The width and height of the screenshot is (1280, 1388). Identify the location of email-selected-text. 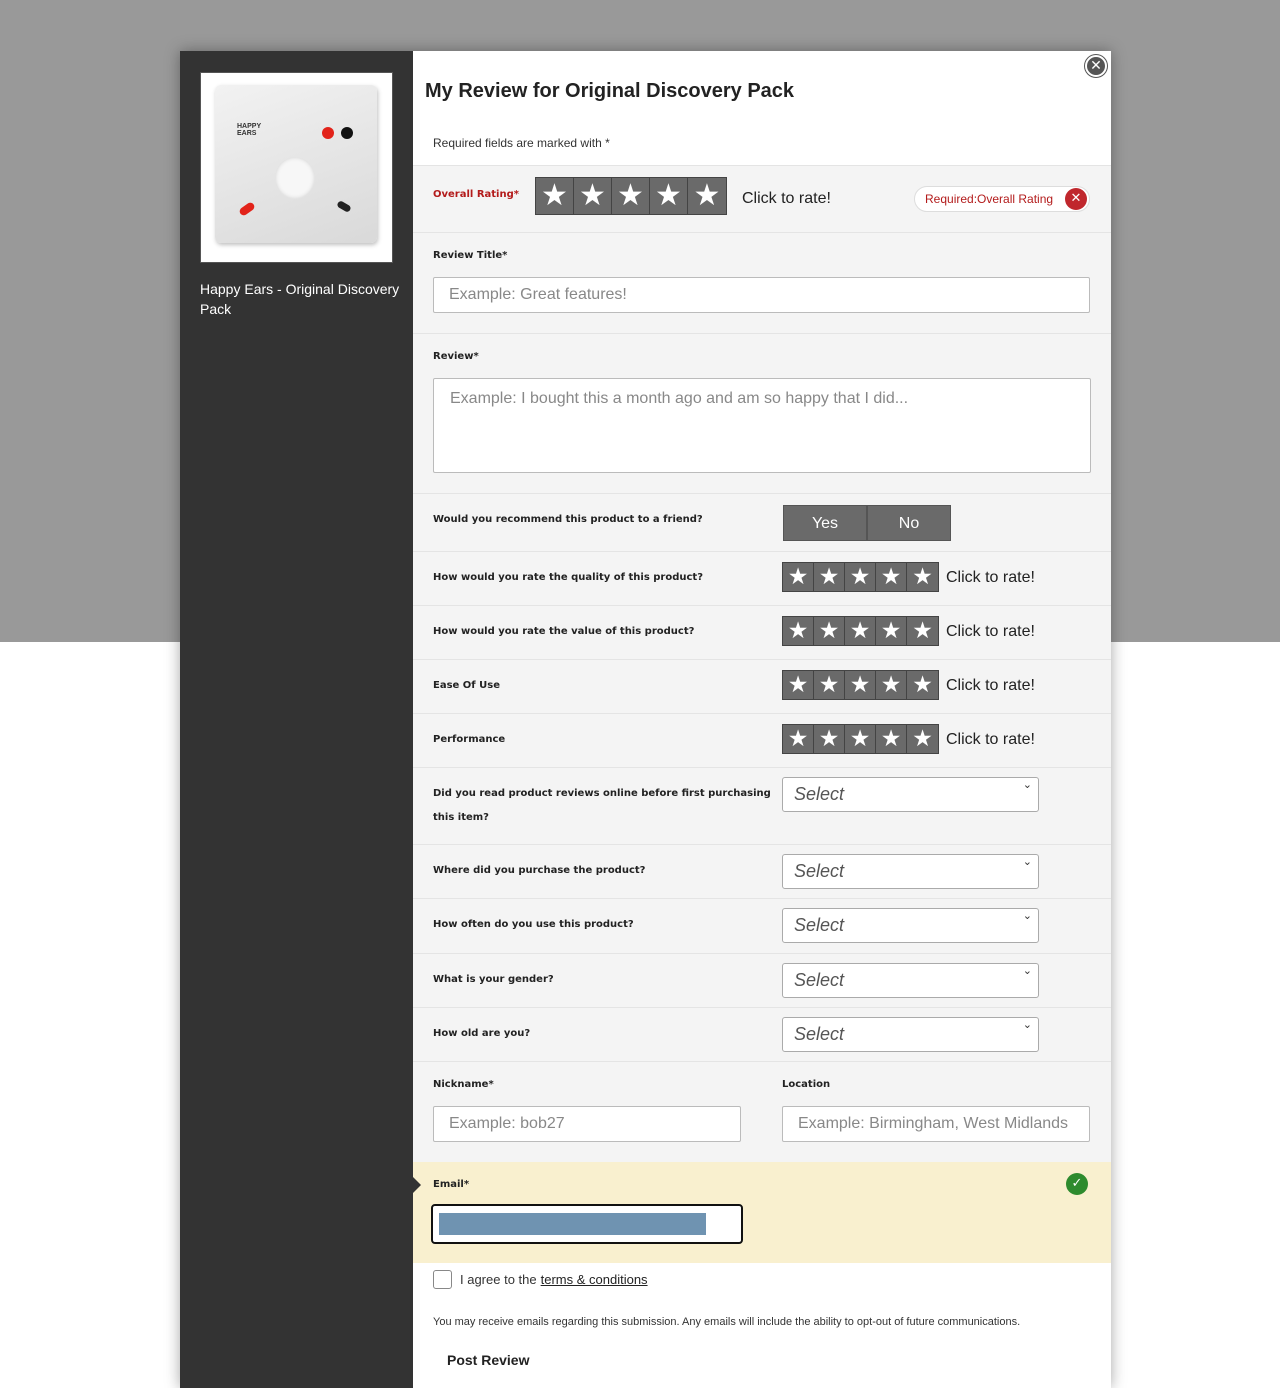
(572, 1224).